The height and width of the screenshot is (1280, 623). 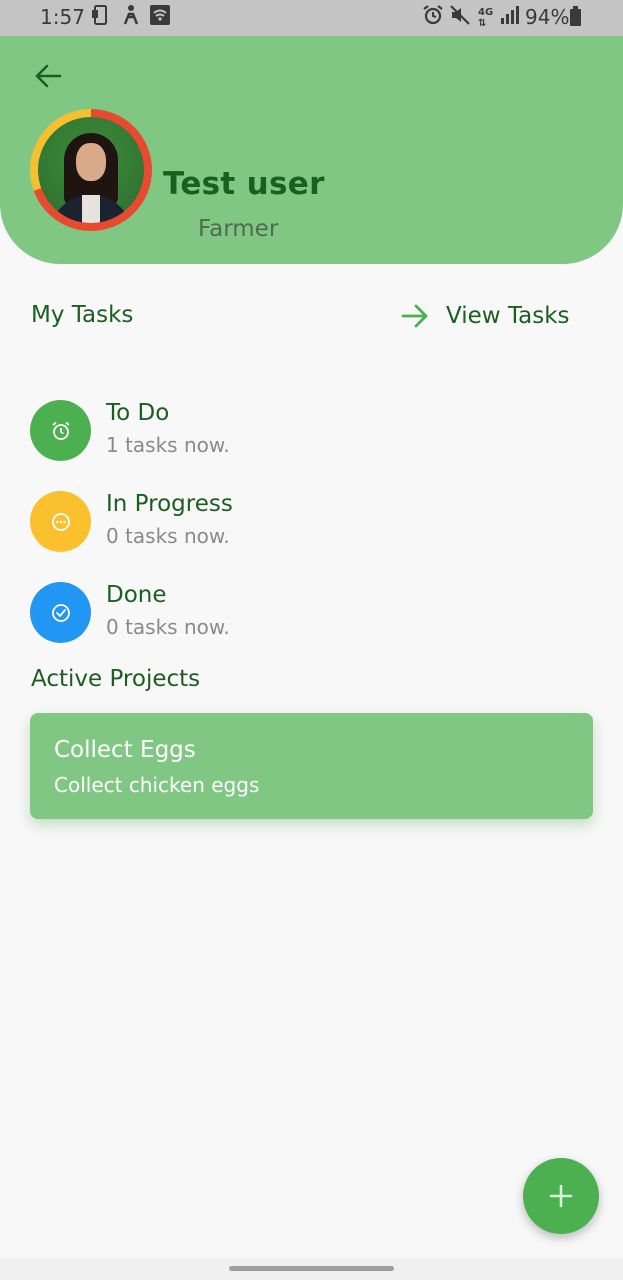 What do you see at coordinates (238, 229) in the screenshot?
I see `user-role: Farmer` at bounding box center [238, 229].